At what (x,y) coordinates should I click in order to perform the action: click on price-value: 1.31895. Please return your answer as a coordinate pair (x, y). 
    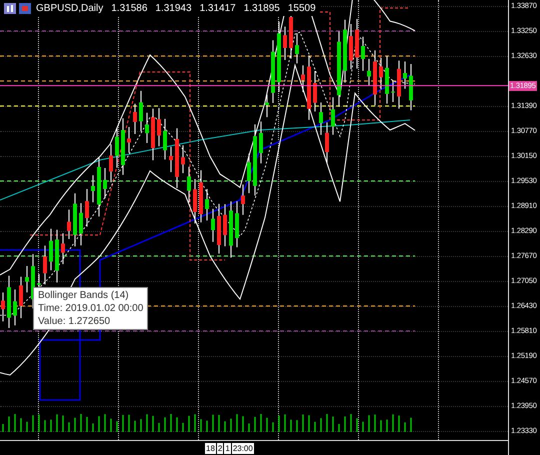
    Looking at the image, I should click on (262, 9).